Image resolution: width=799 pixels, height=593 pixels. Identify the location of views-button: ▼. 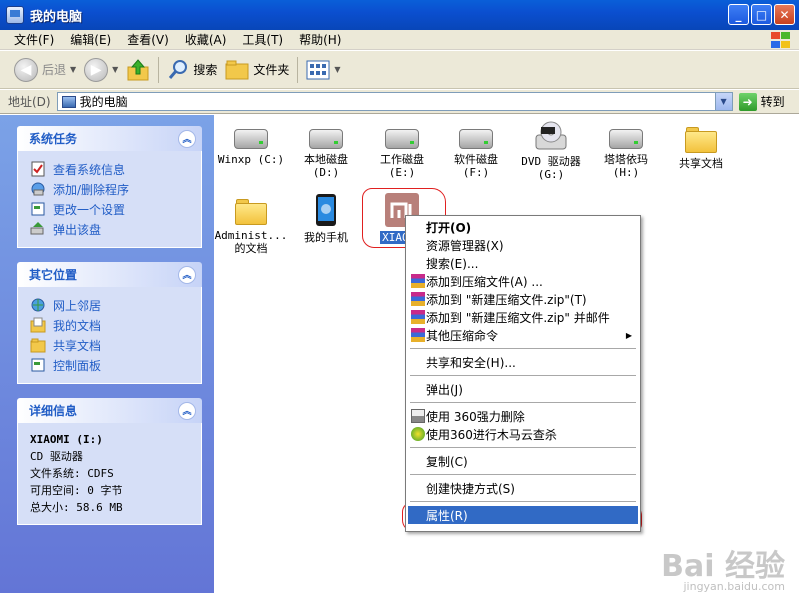
(323, 70).